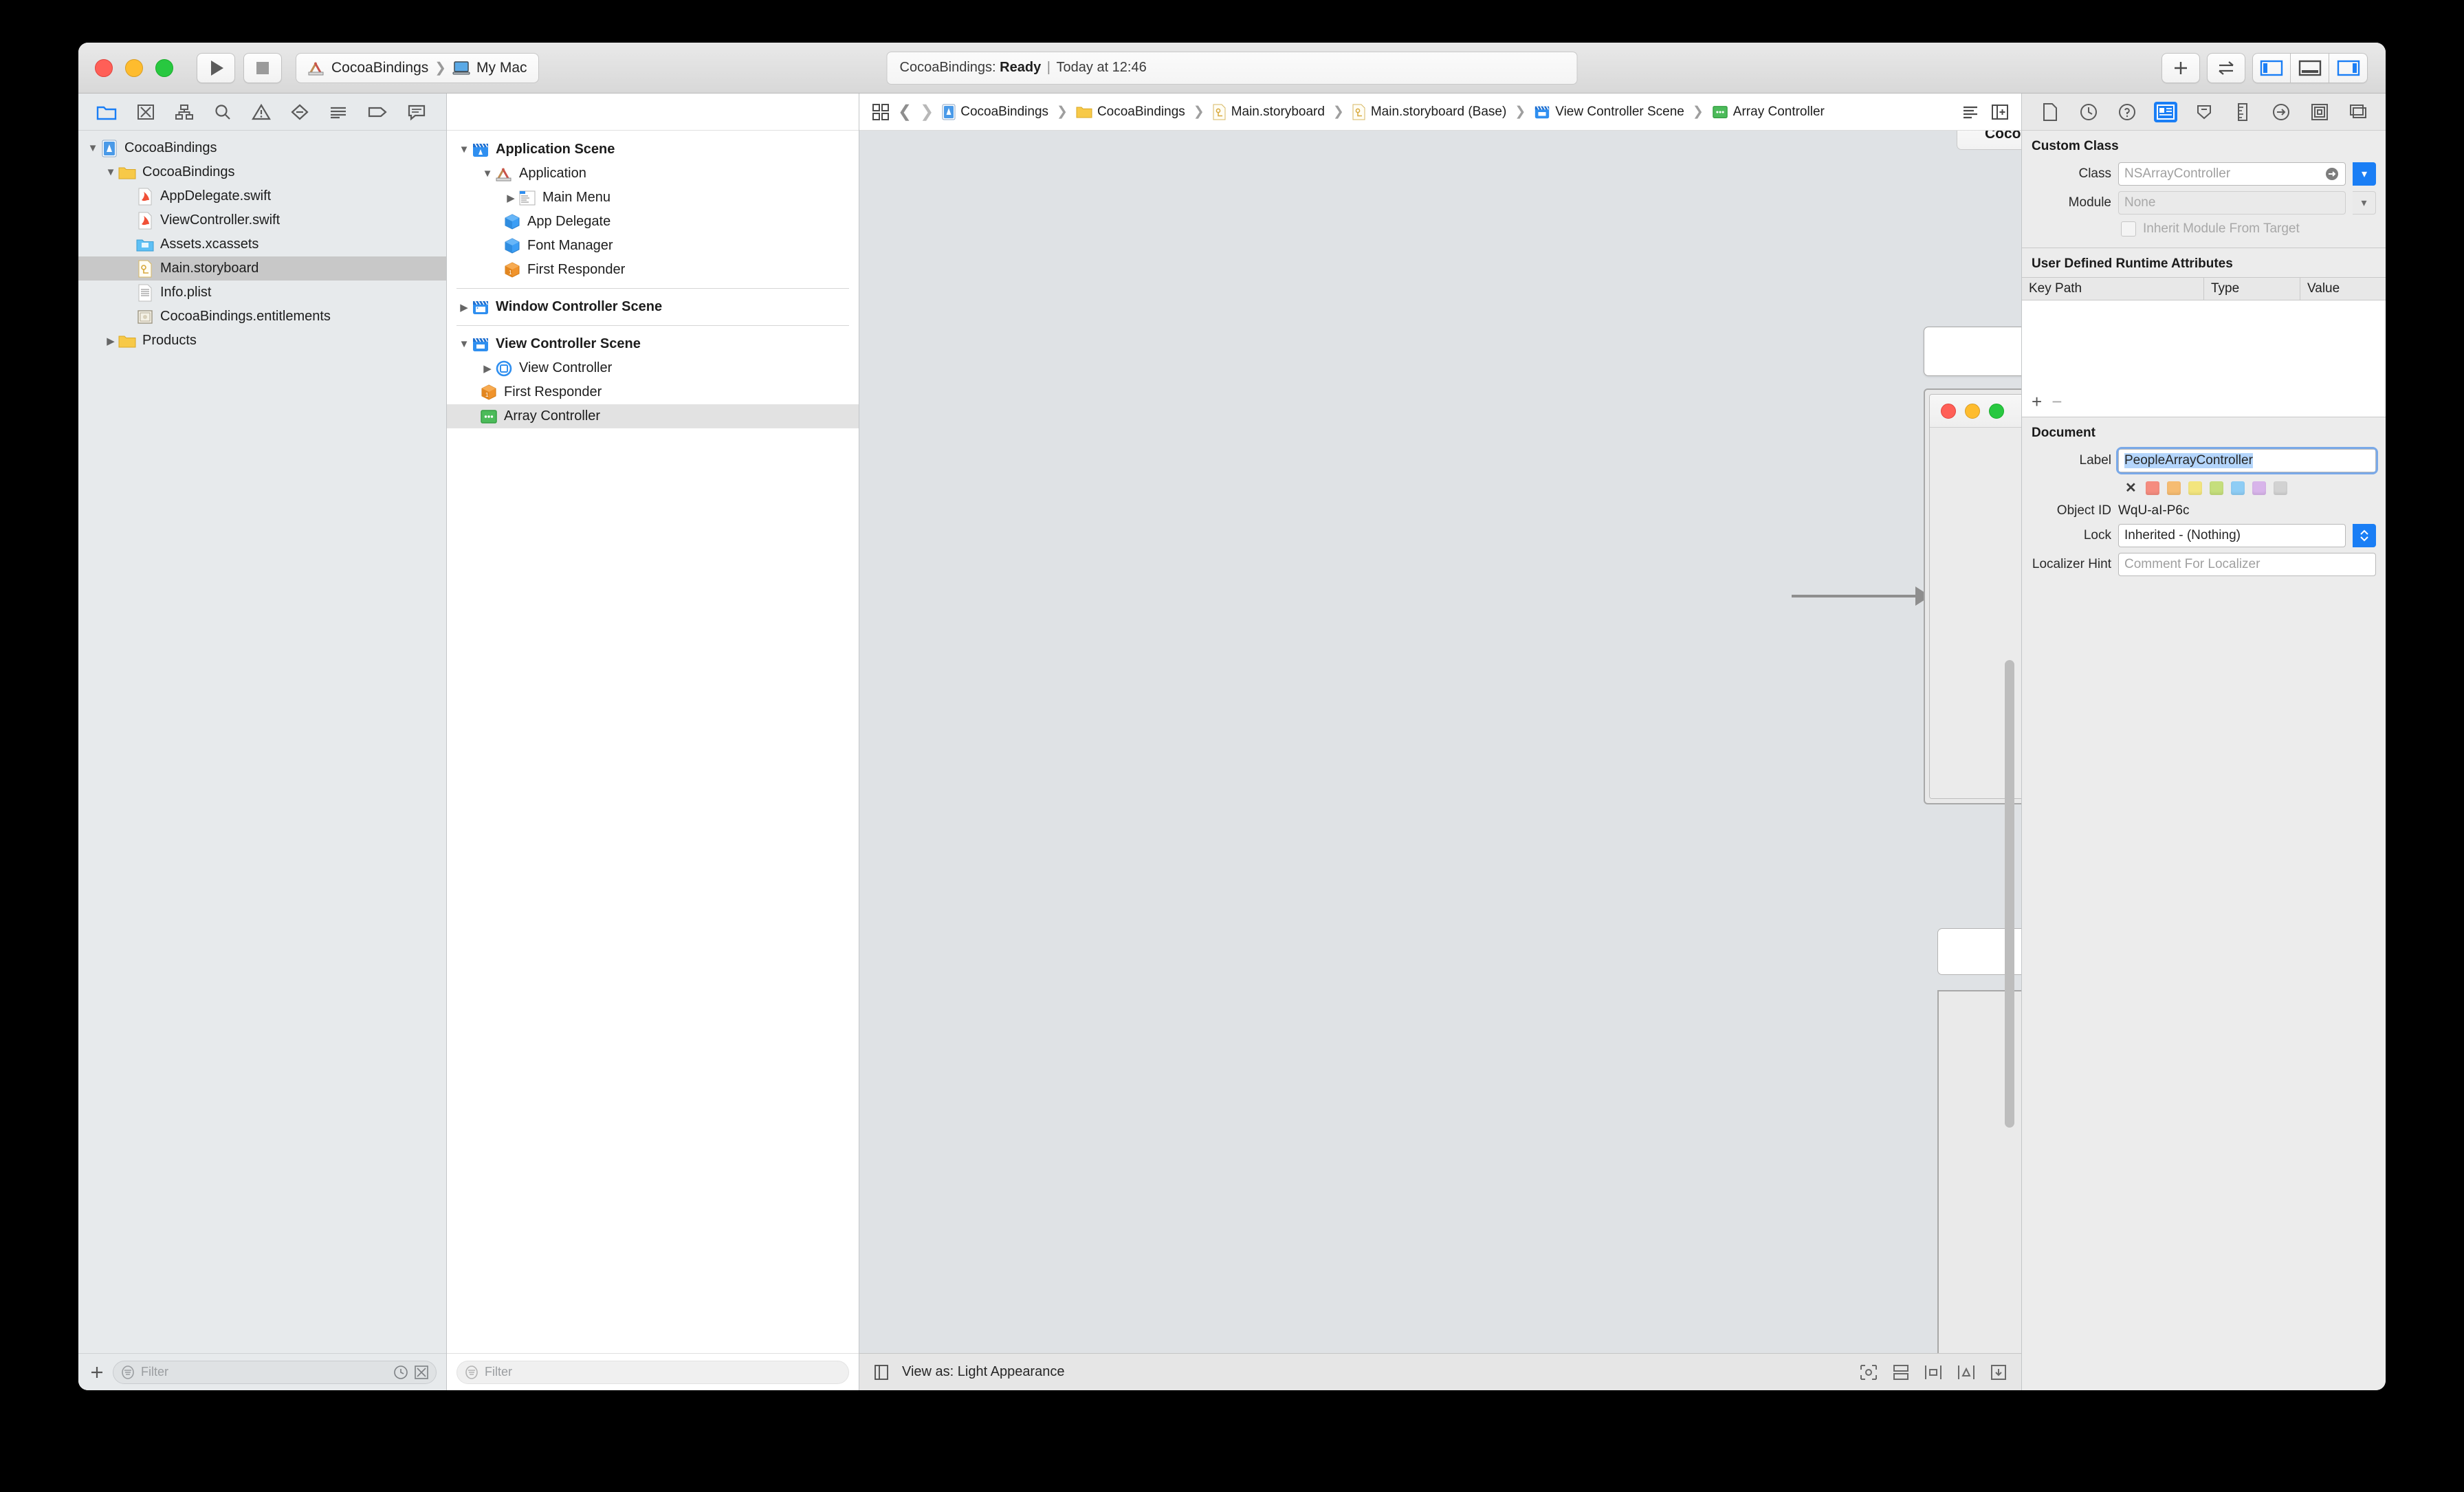  Describe the element at coordinates (2364, 203) in the screenshot. I see `module-dropdown-button: ▾` at that location.